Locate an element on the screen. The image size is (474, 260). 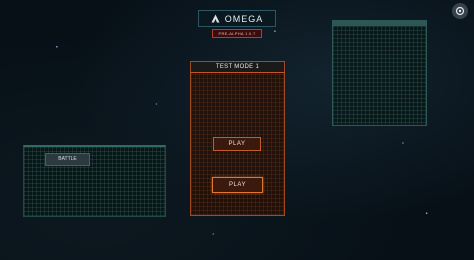
app-logo: OMEGA is located at coordinates (237, 18).